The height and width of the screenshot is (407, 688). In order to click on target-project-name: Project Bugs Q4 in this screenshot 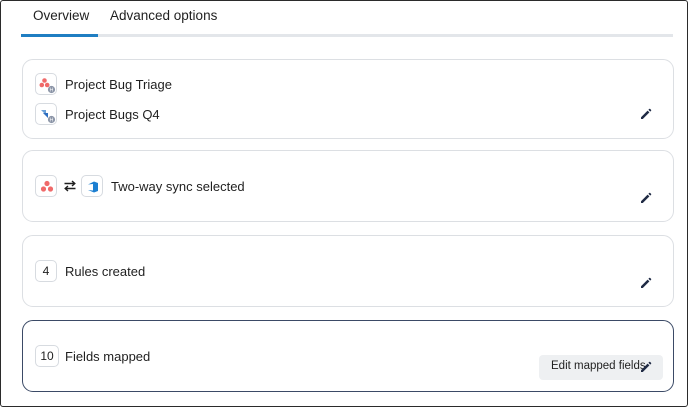, I will do `click(112, 114)`.